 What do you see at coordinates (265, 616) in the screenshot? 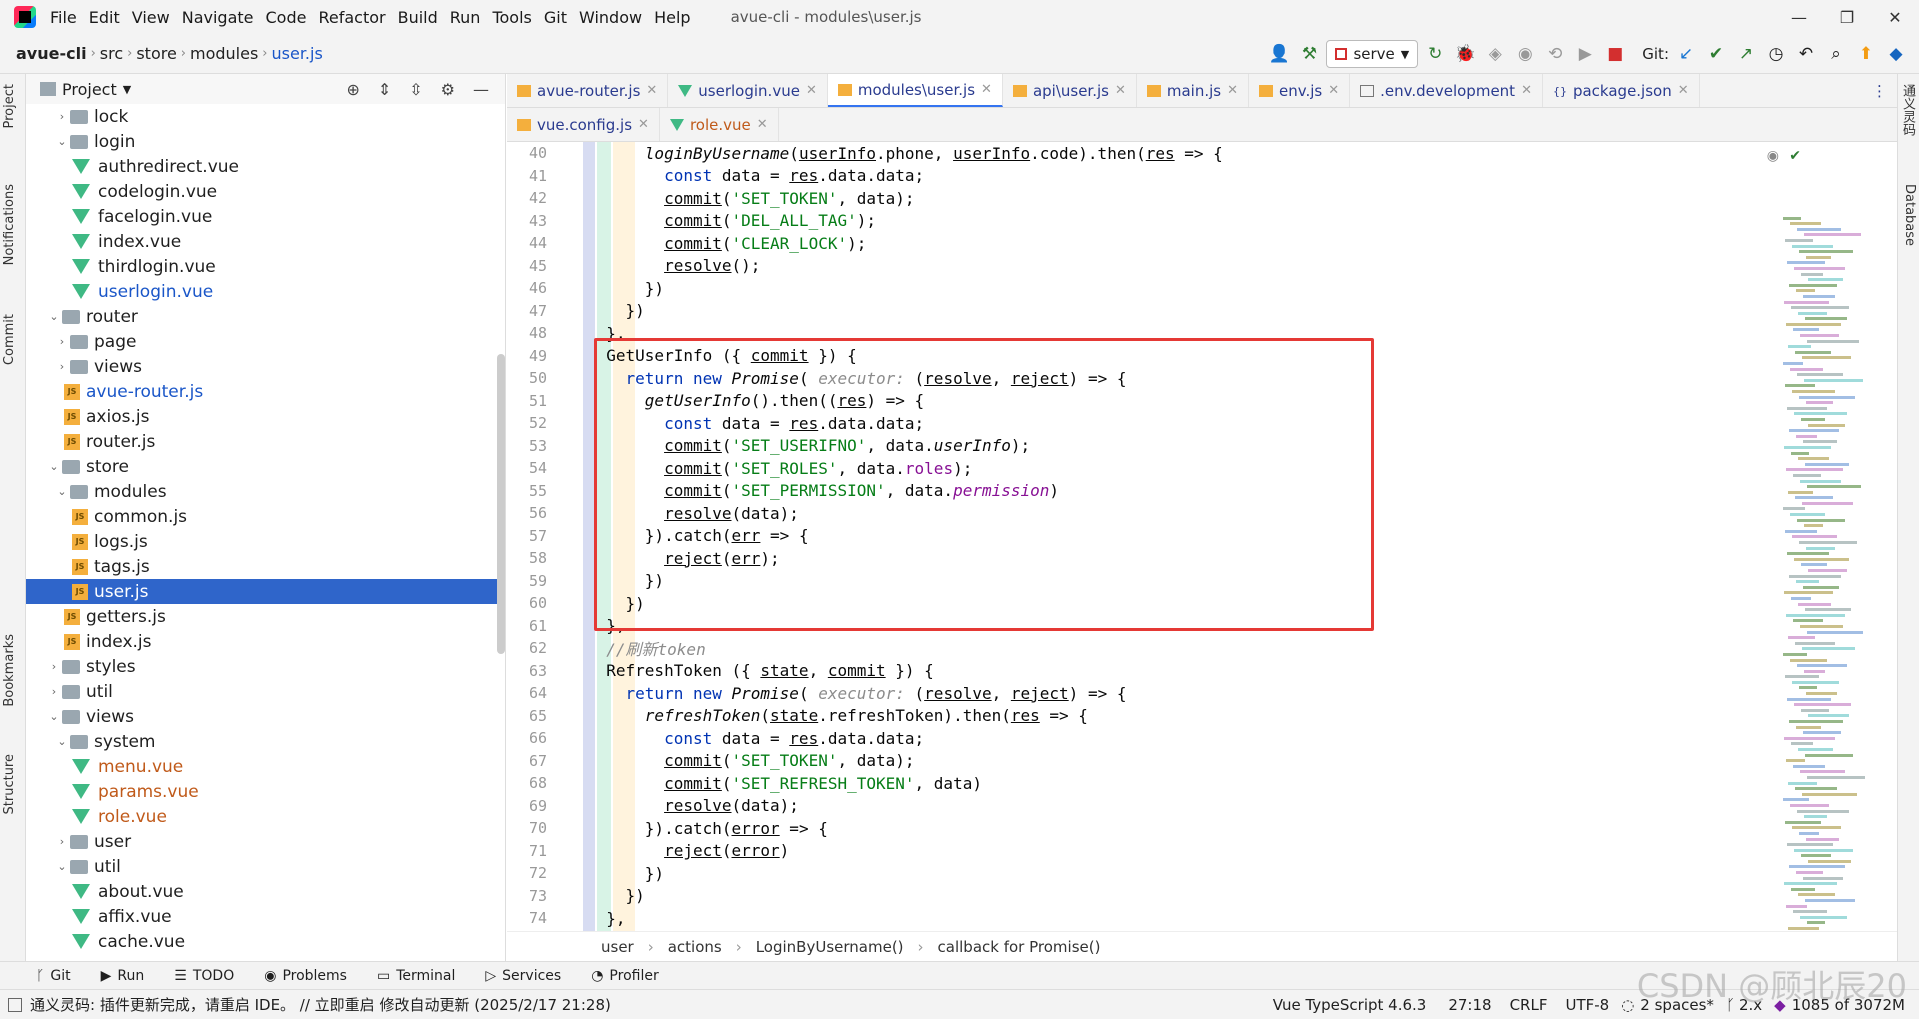
I see `tree-row: JS getters.js` at bounding box center [265, 616].